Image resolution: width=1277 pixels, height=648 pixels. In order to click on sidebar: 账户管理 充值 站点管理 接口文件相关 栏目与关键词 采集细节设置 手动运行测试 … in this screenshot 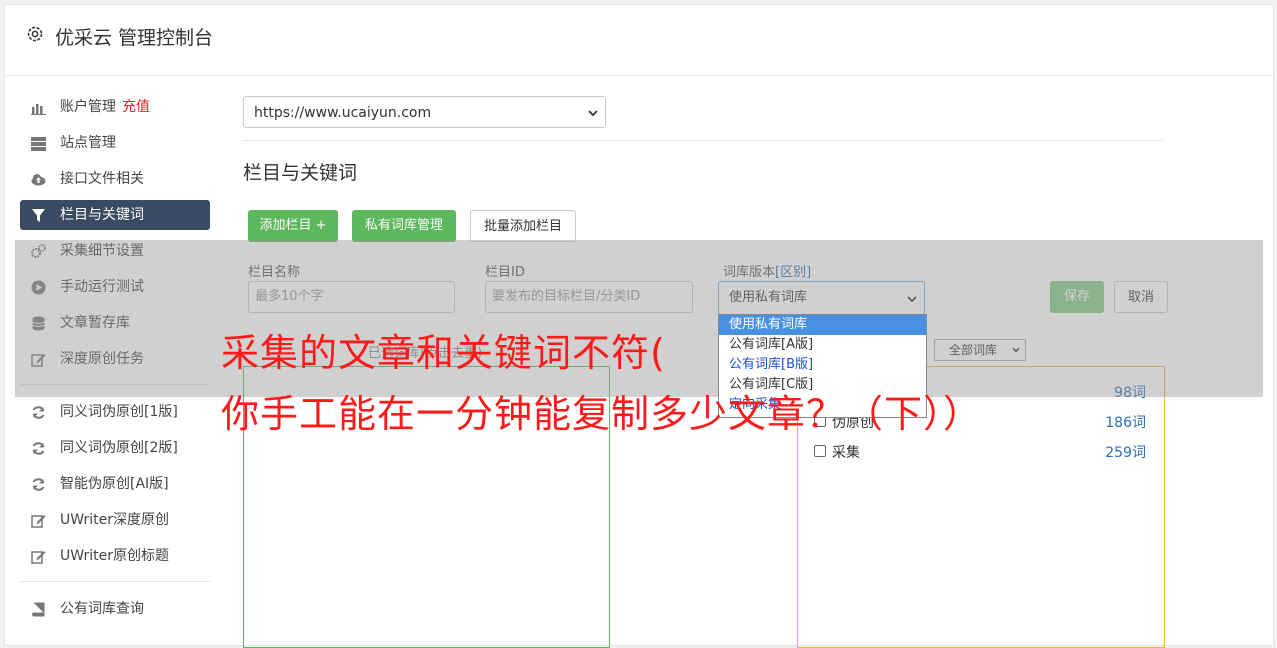, I will do `click(115, 361)`.